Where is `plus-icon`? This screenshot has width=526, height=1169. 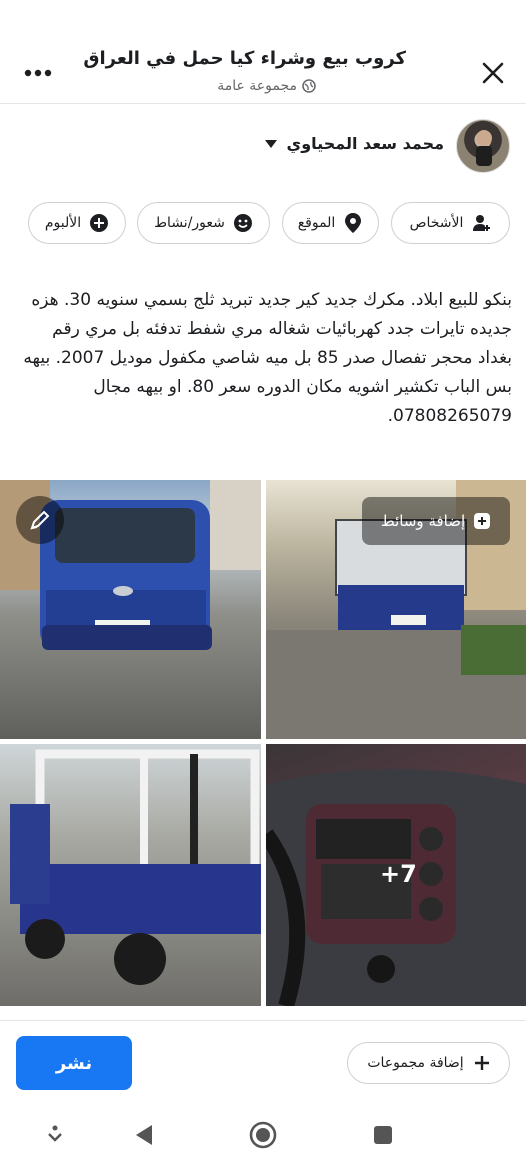
plus-icon is located at coordinates (481, 1063).